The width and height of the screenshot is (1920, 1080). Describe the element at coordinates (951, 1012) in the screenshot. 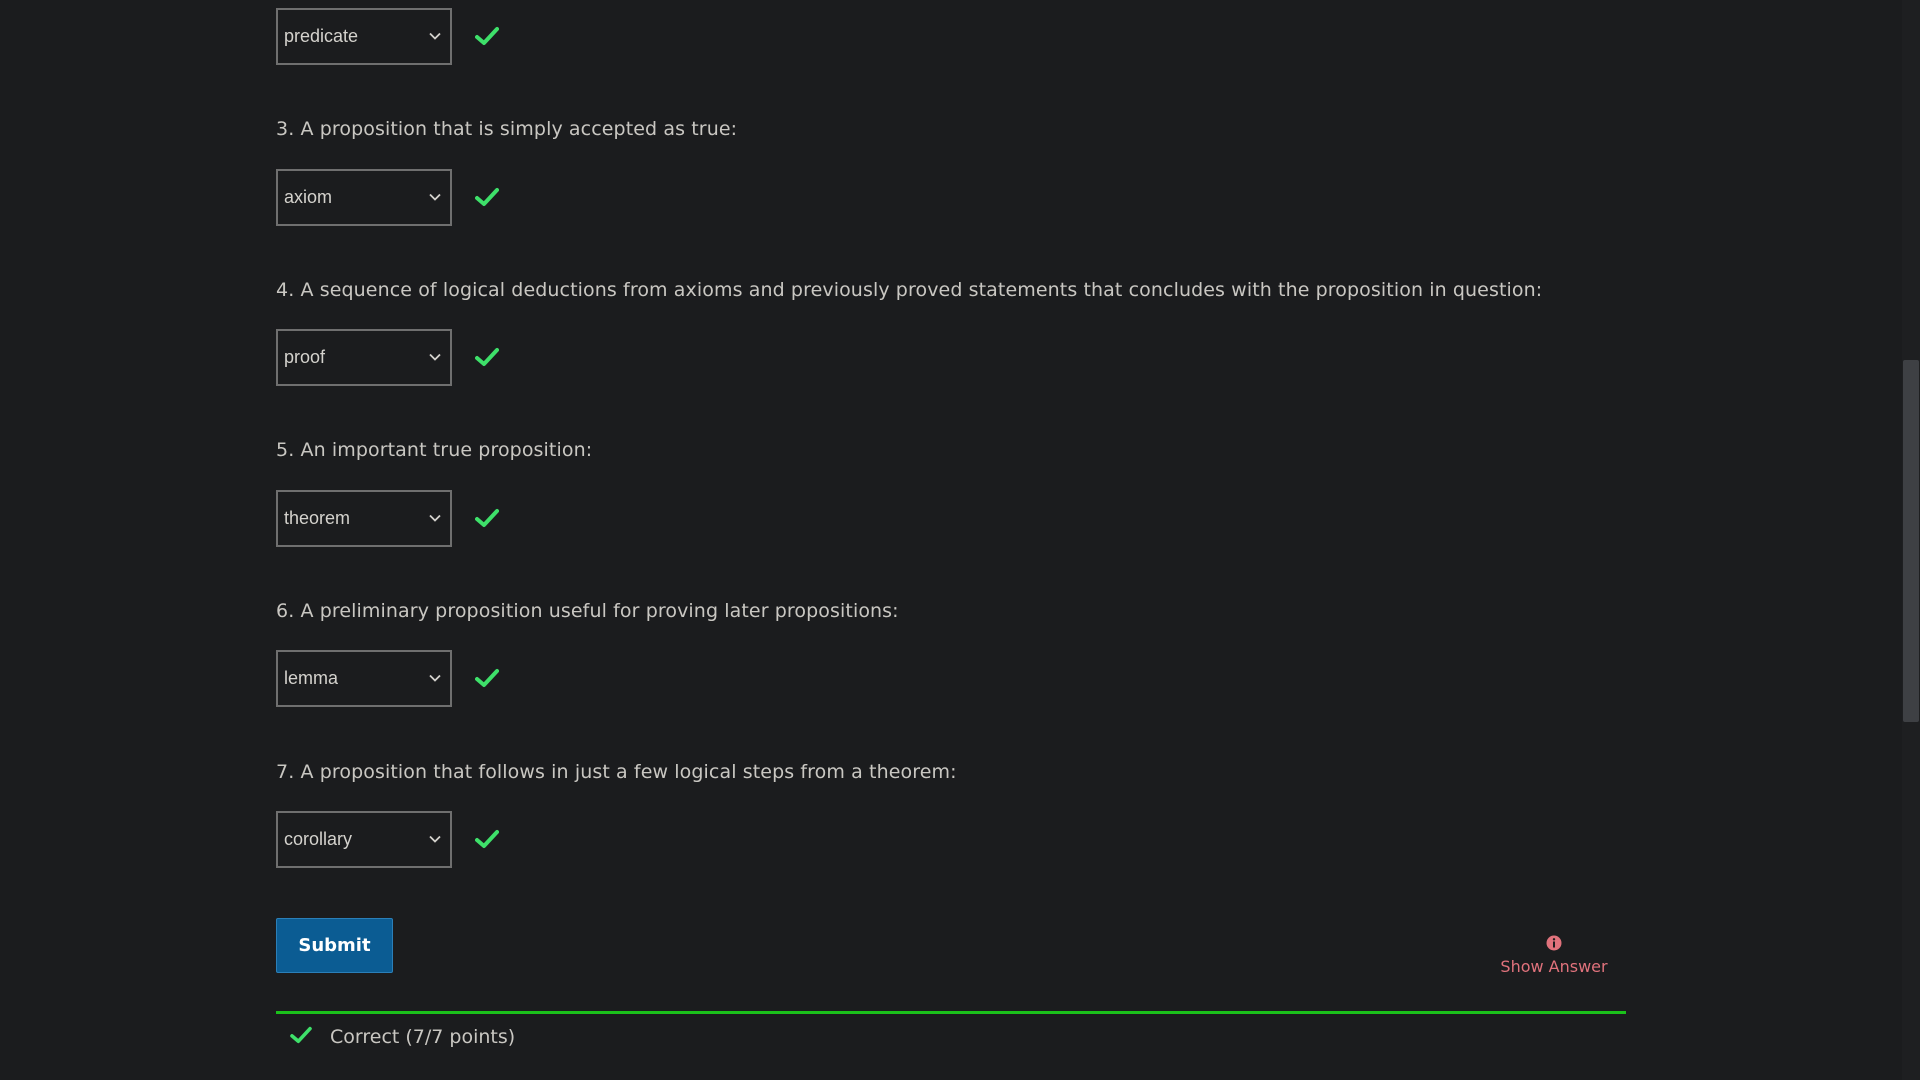

I see `status-divider` at that location.